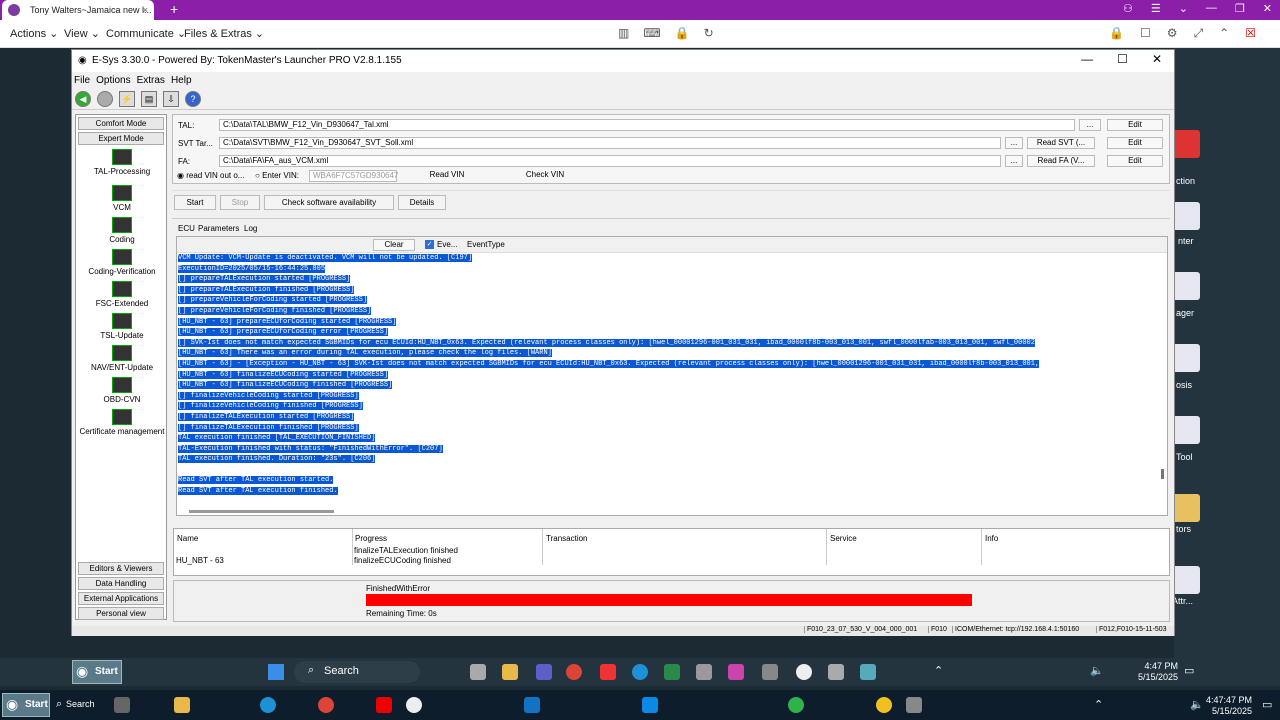 This screenshot has height=720, width=1280. What do you see at coordinates (1135, 161) in the screenshot?
I see `fa-edit-button: Edit` at bounding box center [1135, 161].